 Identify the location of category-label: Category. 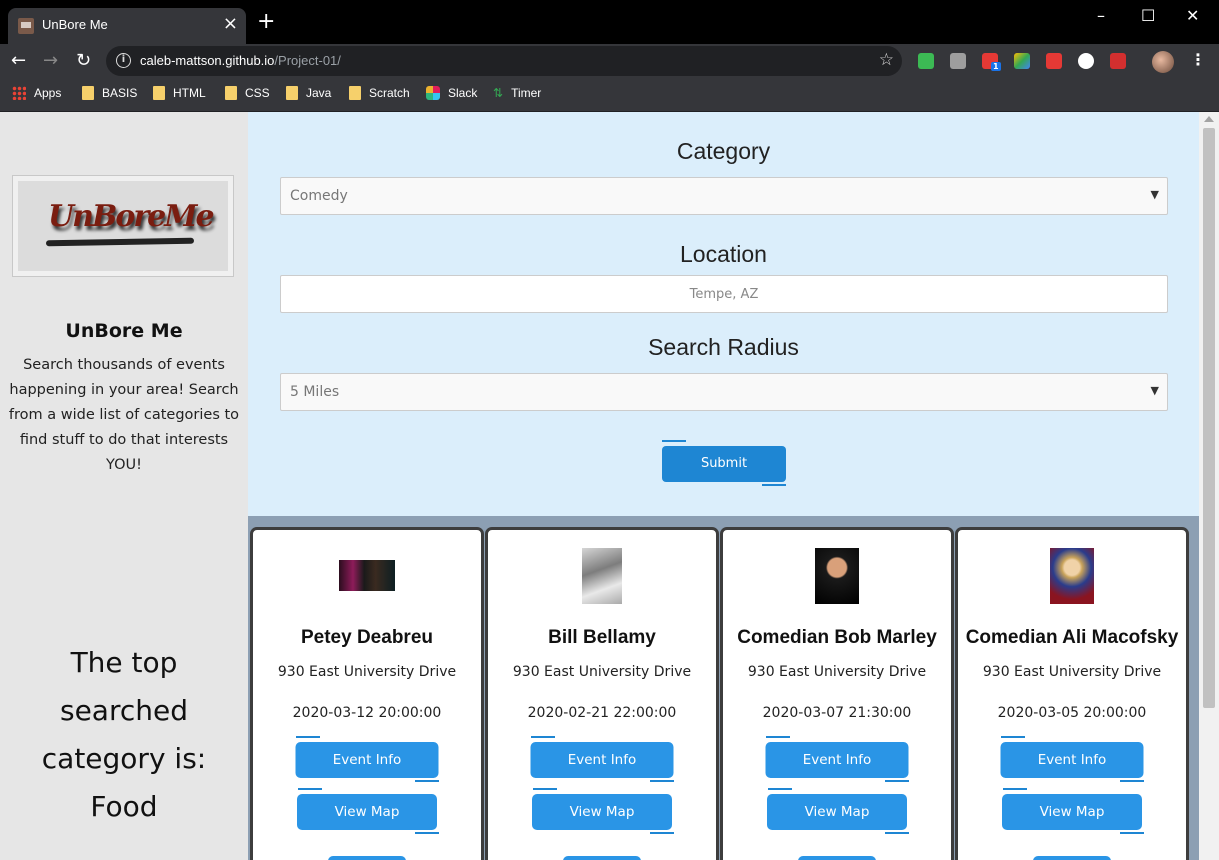
(723, 151).